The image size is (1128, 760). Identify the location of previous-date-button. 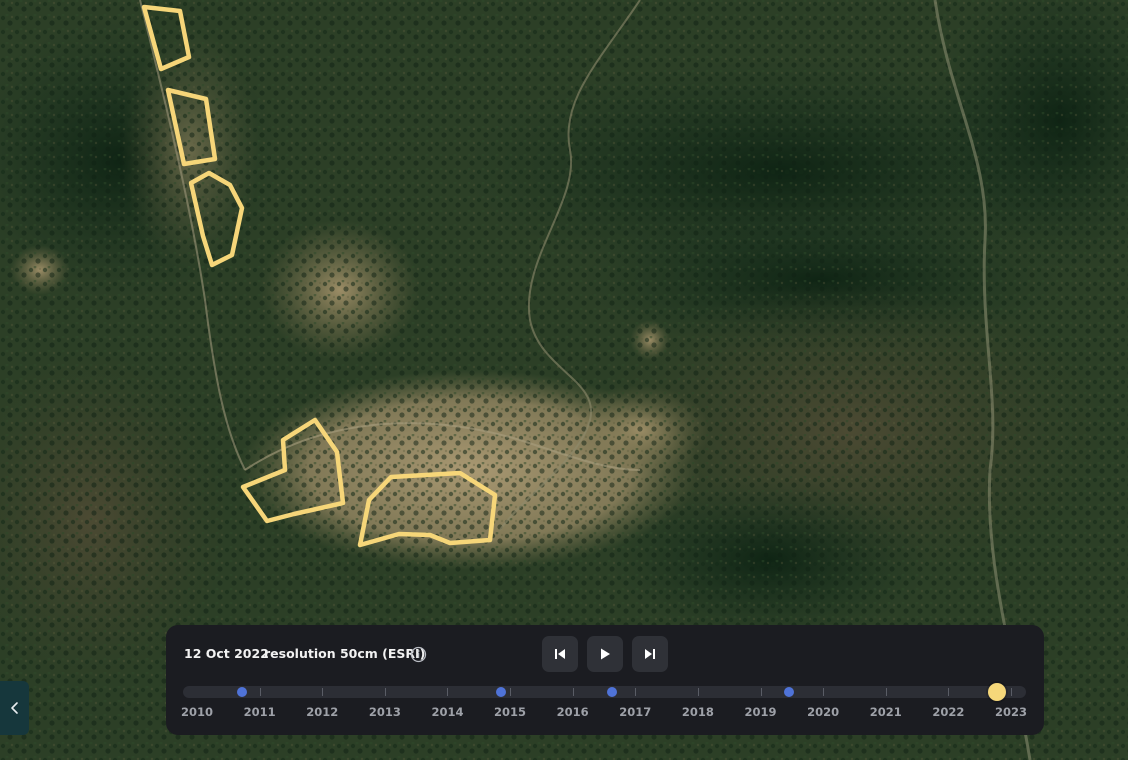
(560, 654).